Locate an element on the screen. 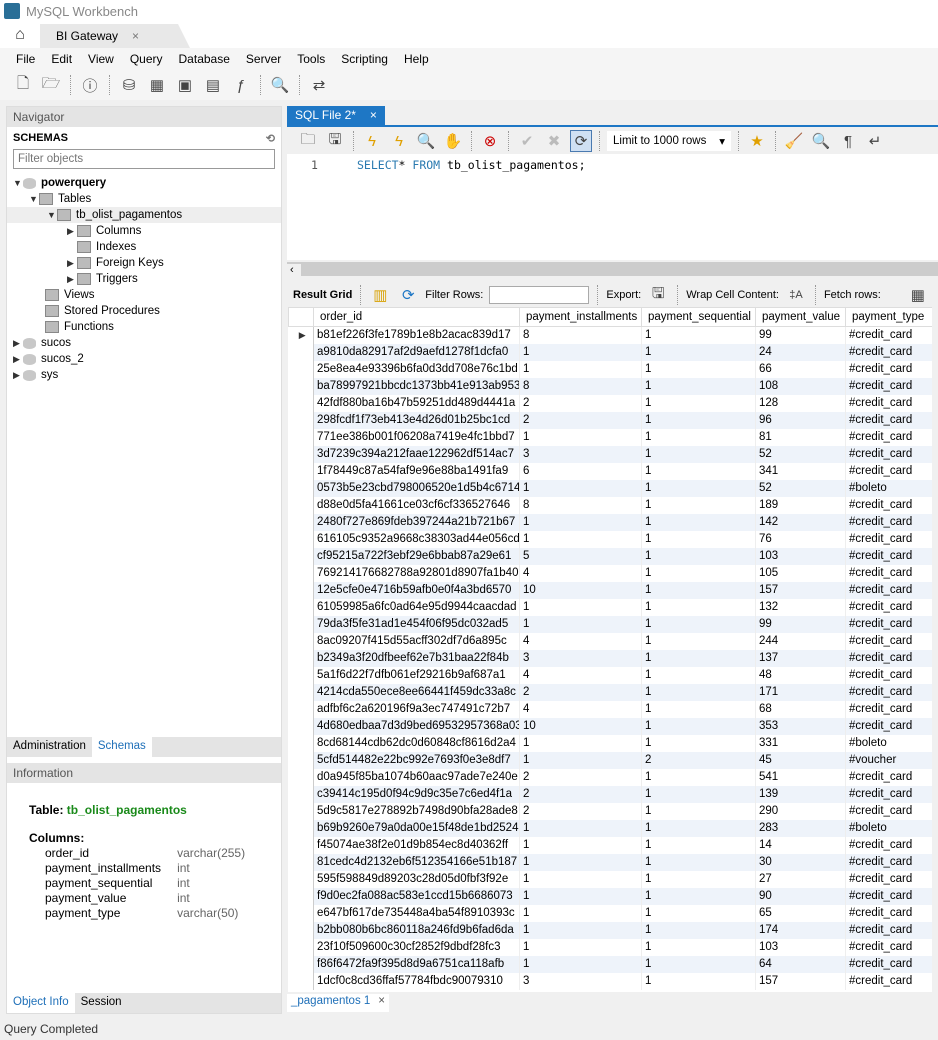 The width and height of the screenshot is (938, 1040). filter-rows-input is located at coordinates (539, 295).